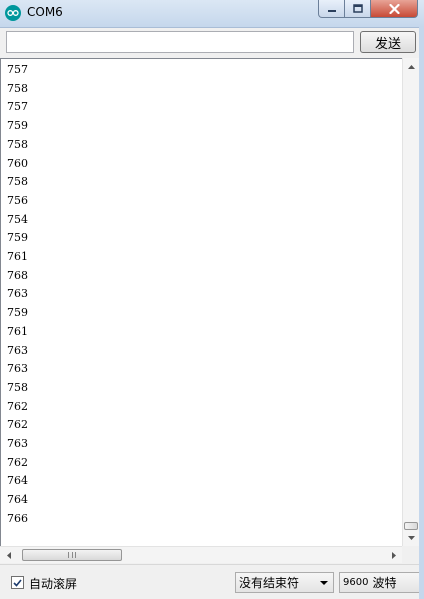  I want to click on send-input, so click(180, 42).